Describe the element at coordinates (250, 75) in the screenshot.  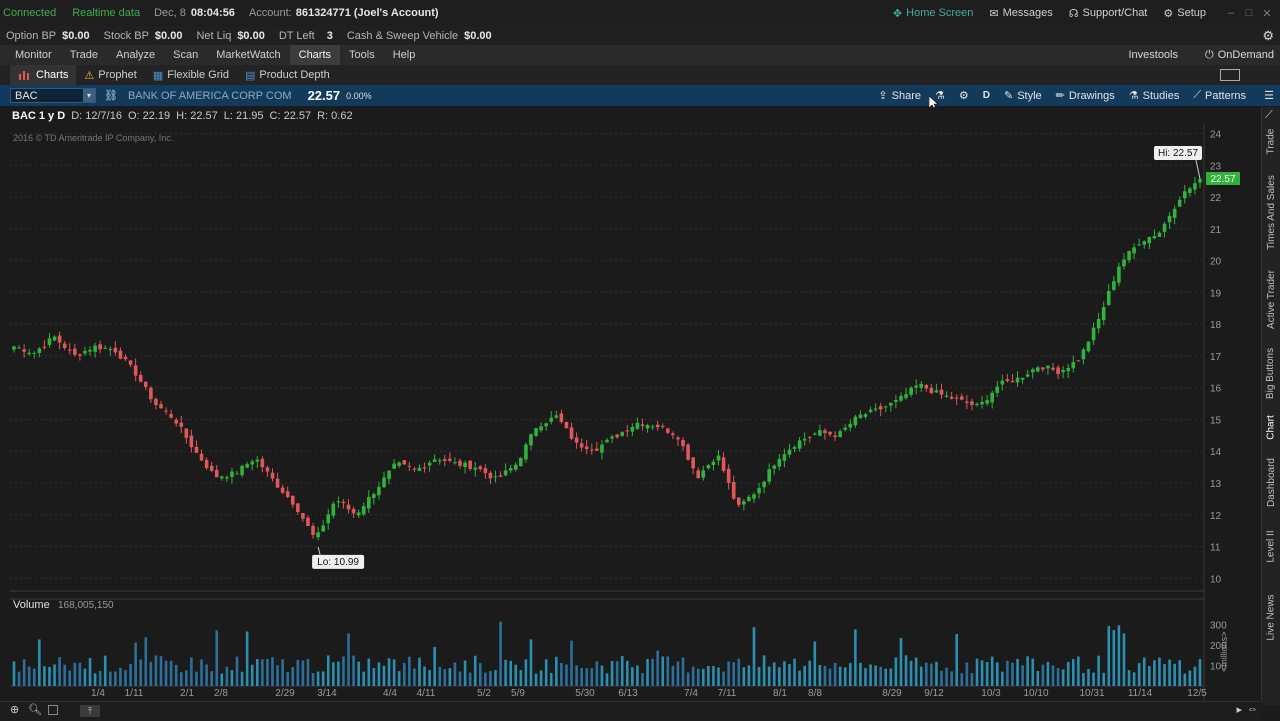
I see `depth-icon: ▤` at that location.